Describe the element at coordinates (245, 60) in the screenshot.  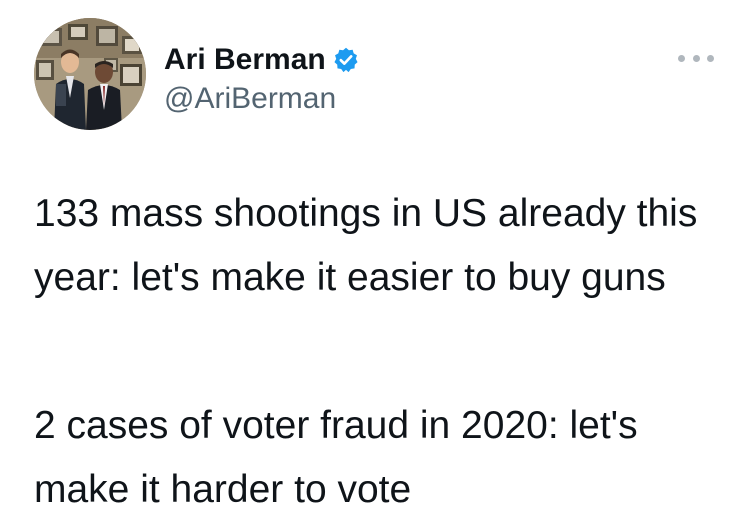
I see `display-name: Ari Berman` at that location.